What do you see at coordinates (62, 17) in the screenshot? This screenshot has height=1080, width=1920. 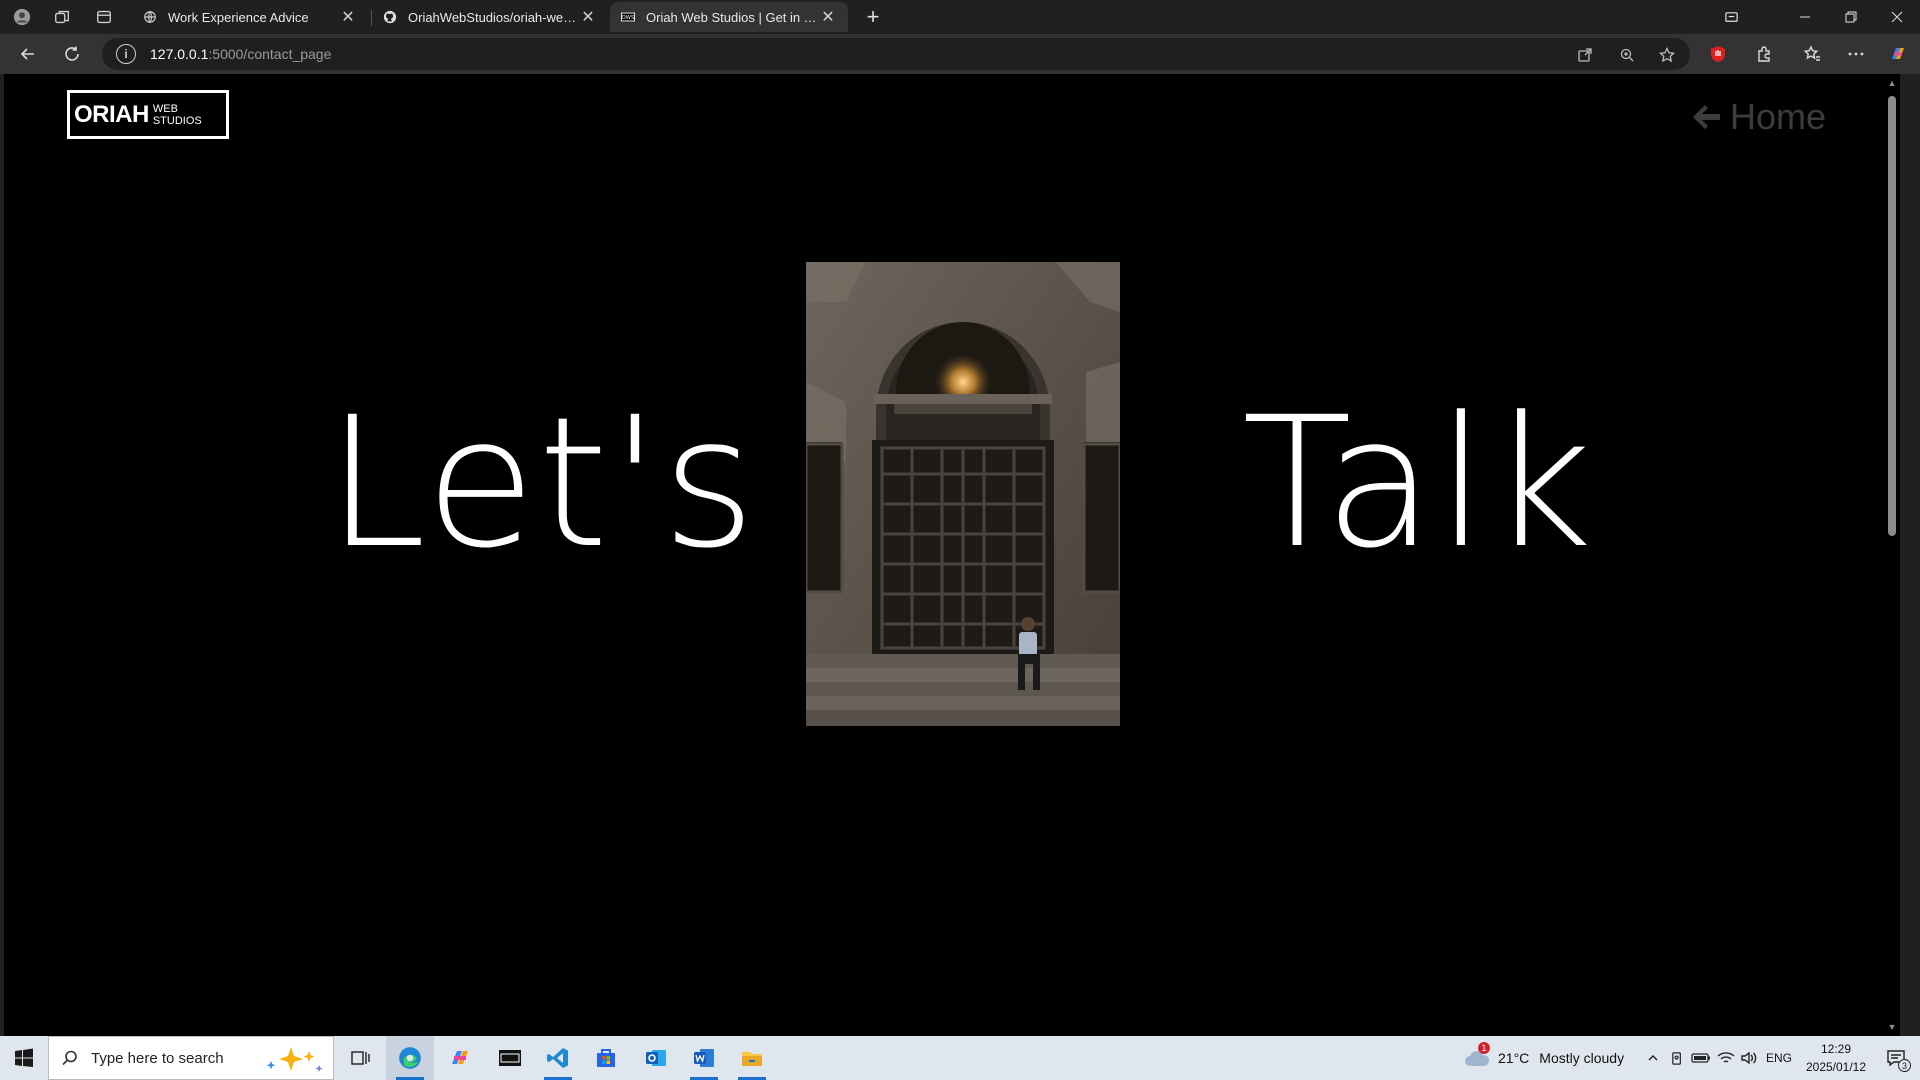 I see `workspaces-icon` at bounding box center [62, 17].